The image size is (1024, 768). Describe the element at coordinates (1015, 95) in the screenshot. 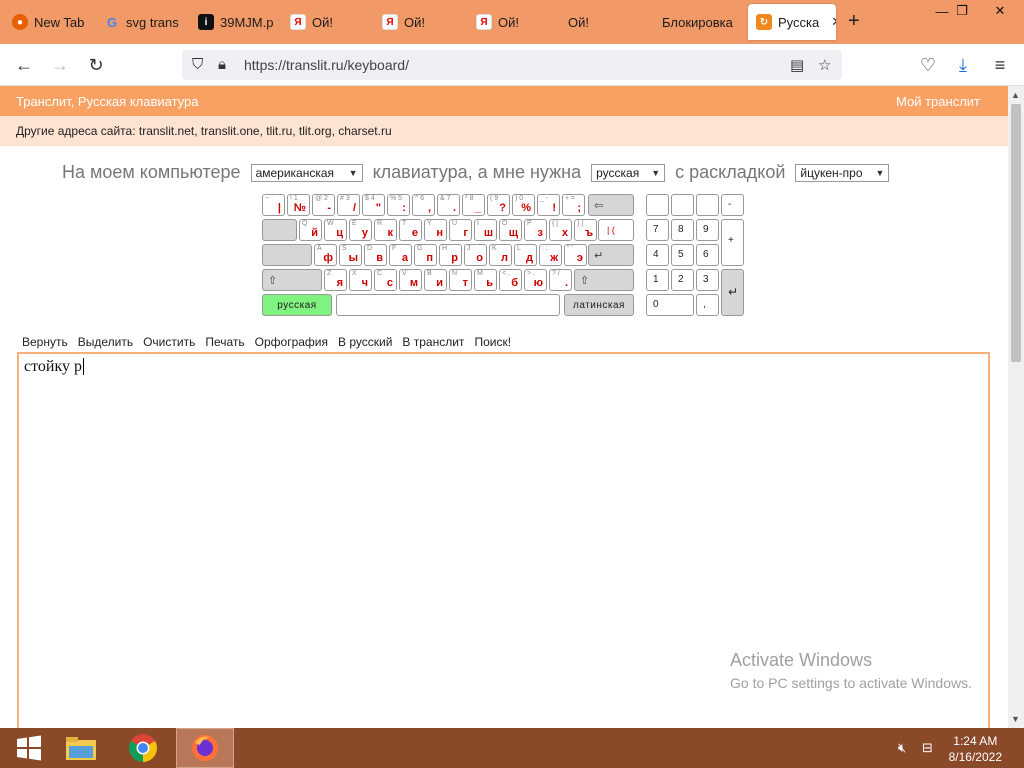

I see `scroll-up-icon: ▲` at that location.